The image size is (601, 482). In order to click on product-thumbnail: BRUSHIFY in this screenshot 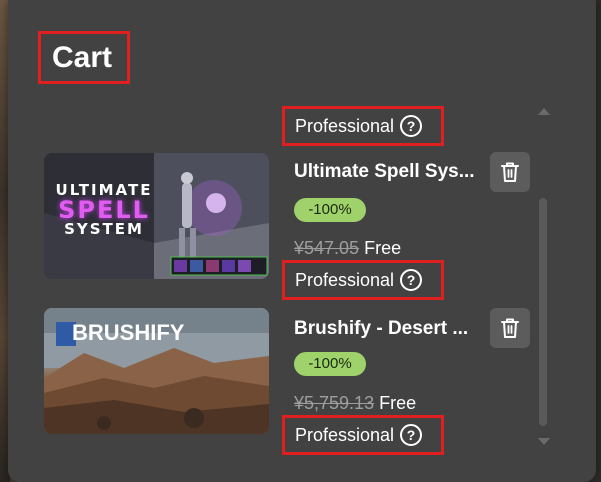, I will do `click(156, 371)`.